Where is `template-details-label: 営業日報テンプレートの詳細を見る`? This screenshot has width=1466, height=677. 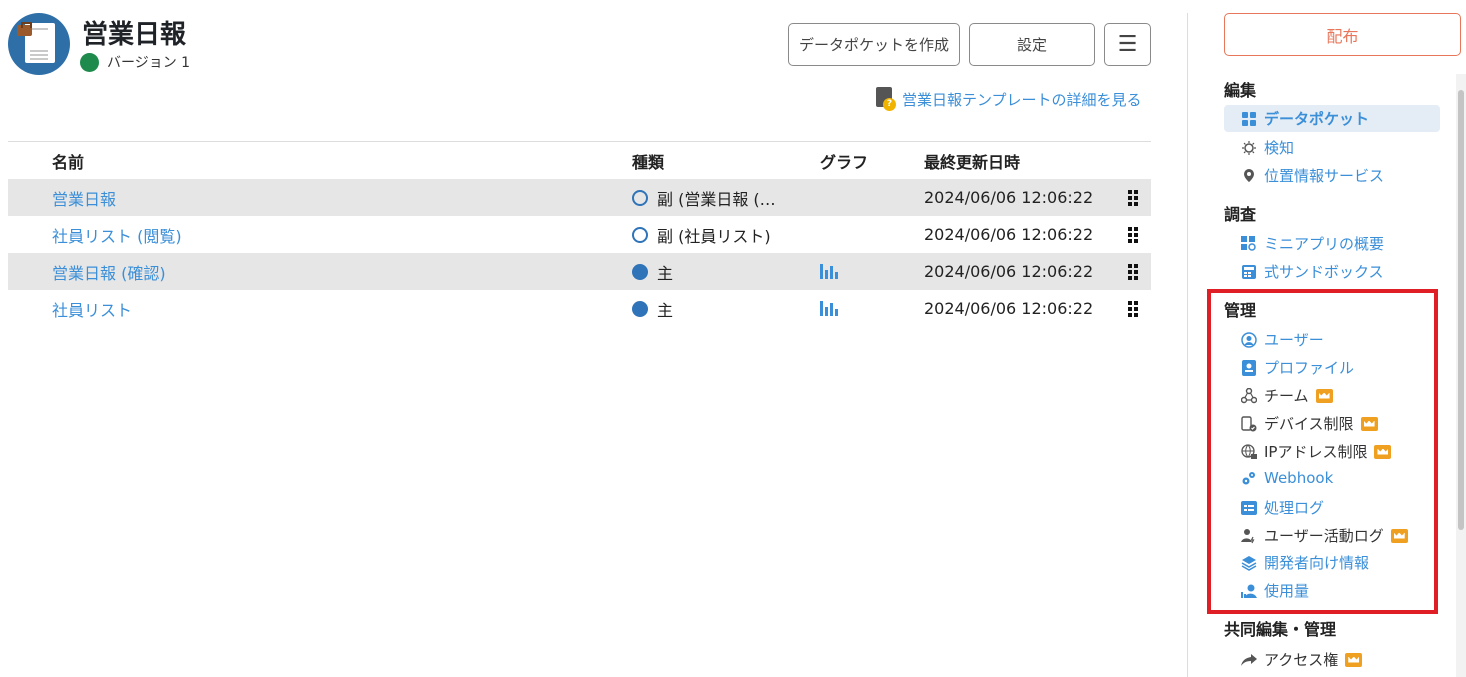
template-details-label: 営業日報テンプレートの詳細を見る is located at coordinates (1022, 99).